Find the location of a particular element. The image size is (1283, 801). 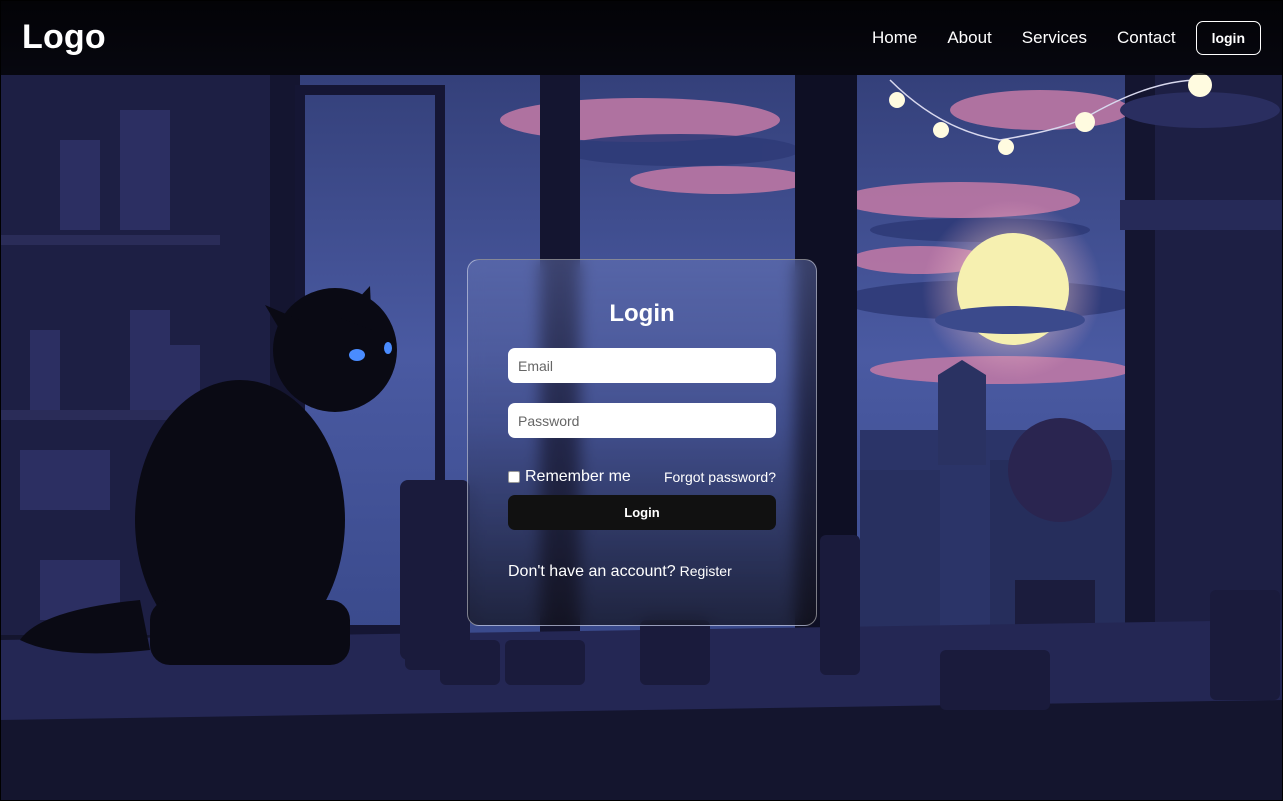

forgot-password-link: Forgot password? is located at coordinates (720, 477).